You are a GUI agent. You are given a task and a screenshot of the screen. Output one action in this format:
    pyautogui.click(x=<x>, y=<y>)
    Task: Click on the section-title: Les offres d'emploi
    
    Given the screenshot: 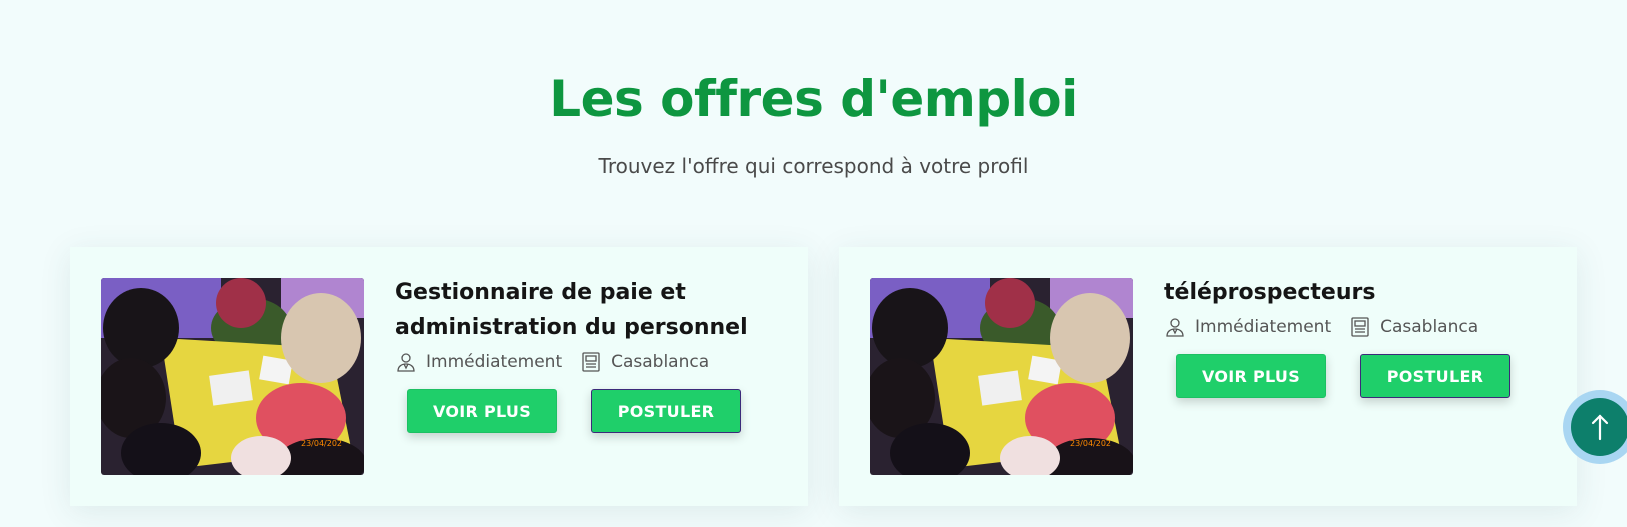 What is the action you would take?
    pyautogui.click(x=813, y=99)
    